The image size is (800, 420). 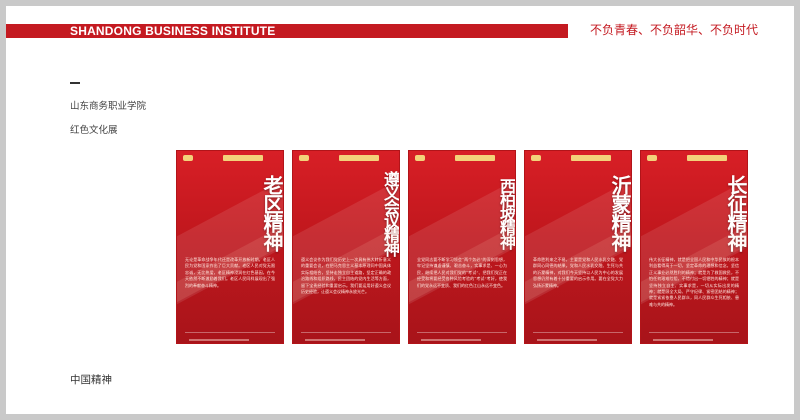 What do you see at coordinates (94, 130) in the screenshot?
I see `exhibition-name: 红色文化展` at bounding box center [94, 130].